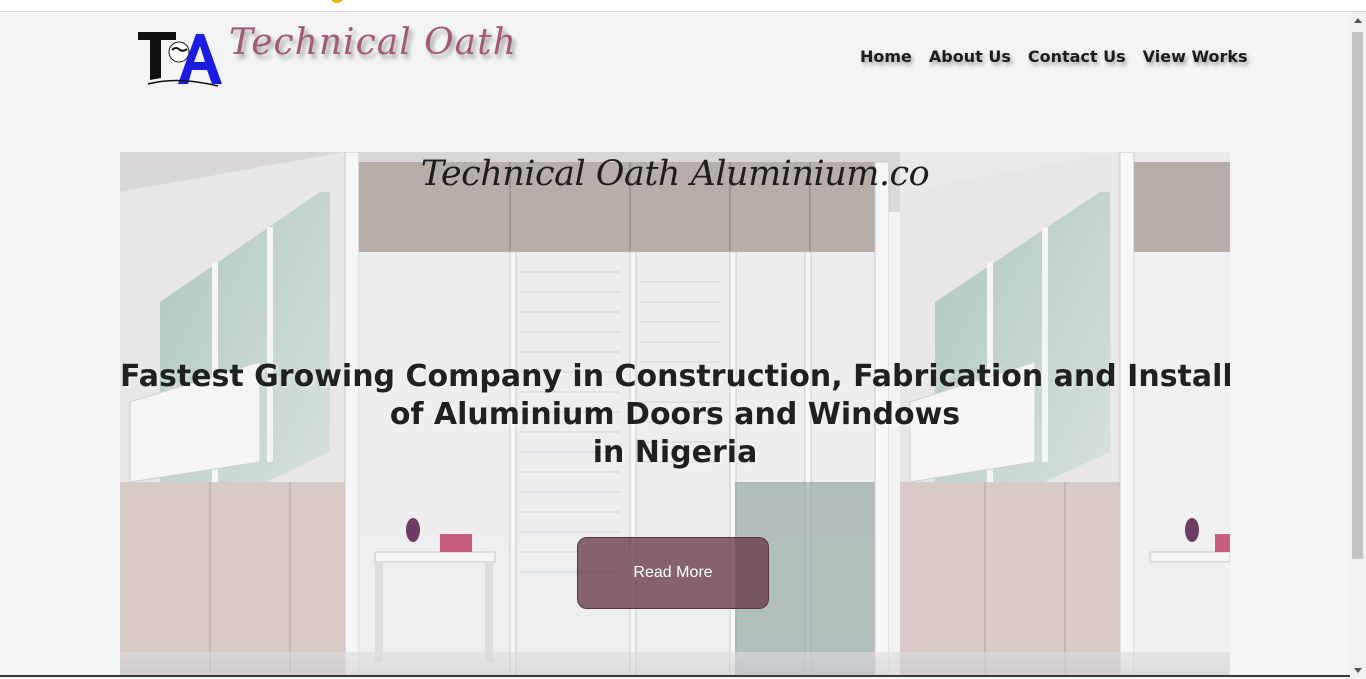  I want to click on scroll-down-arrow-icon, so click(1358, 670).